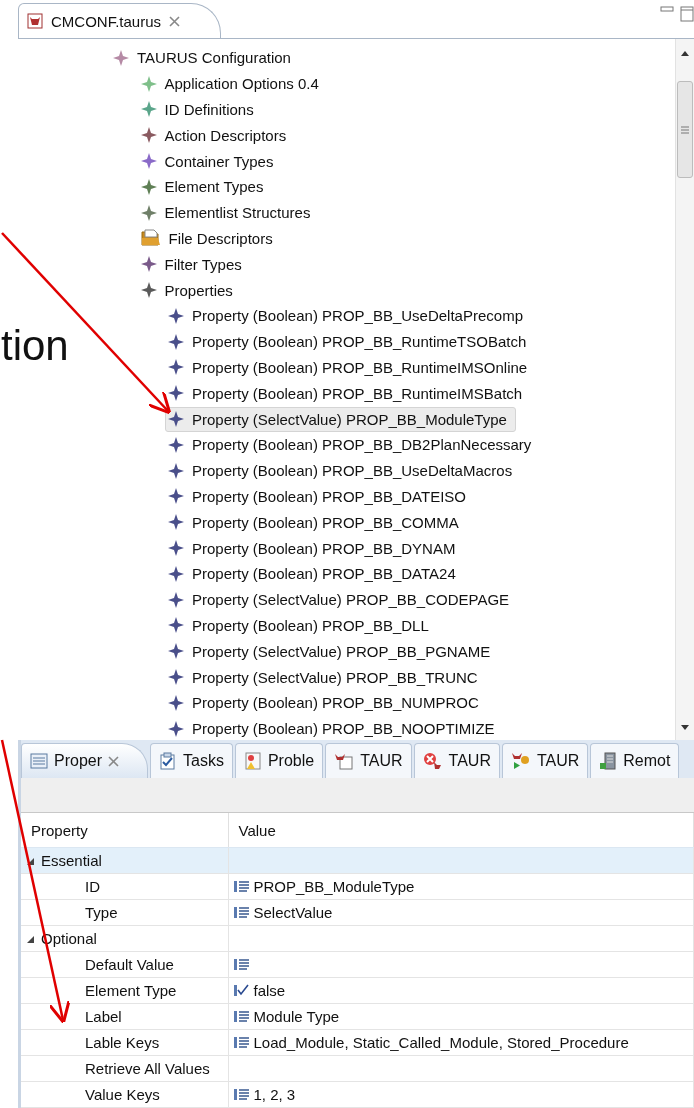  I want to click on tree-item: File Descriptors, so click(209, 238).